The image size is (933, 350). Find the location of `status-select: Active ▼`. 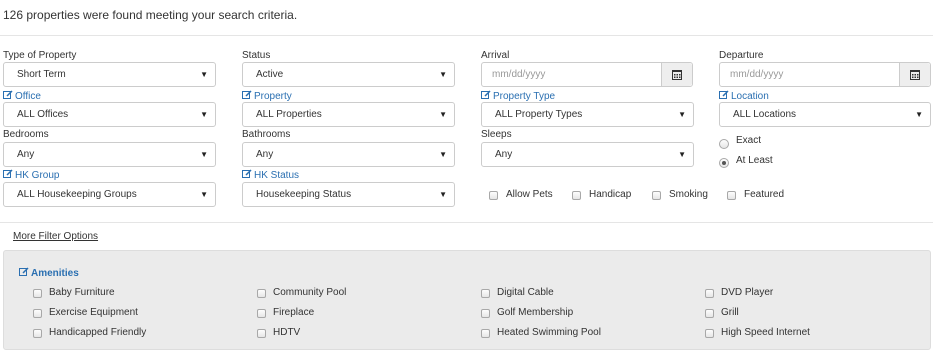

status-select: Active ▼ is located at coordinates (348, 74).